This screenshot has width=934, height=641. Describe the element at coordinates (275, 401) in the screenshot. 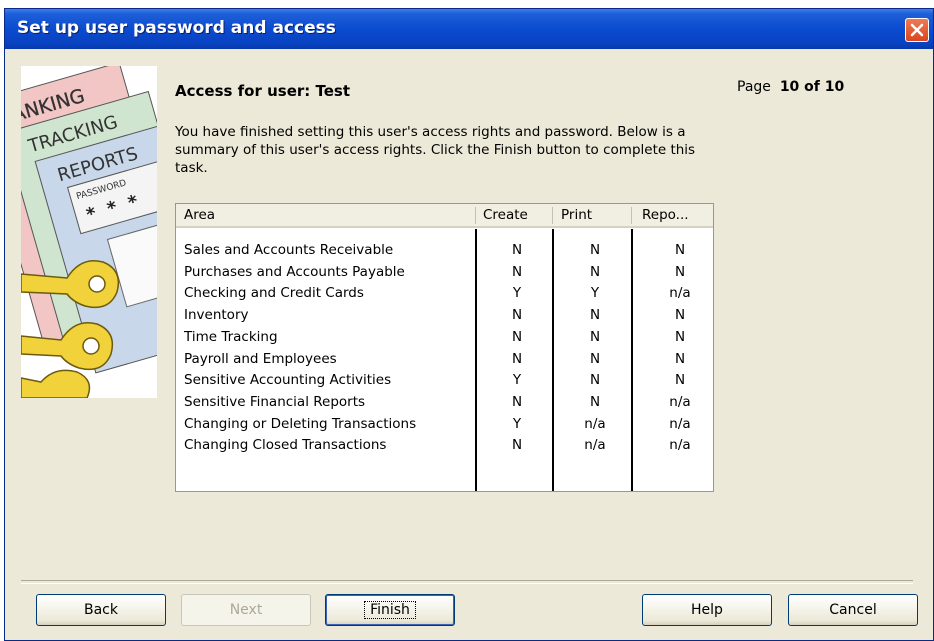

I see `row-area-cell: Sensitive Financial Reports` at that location.